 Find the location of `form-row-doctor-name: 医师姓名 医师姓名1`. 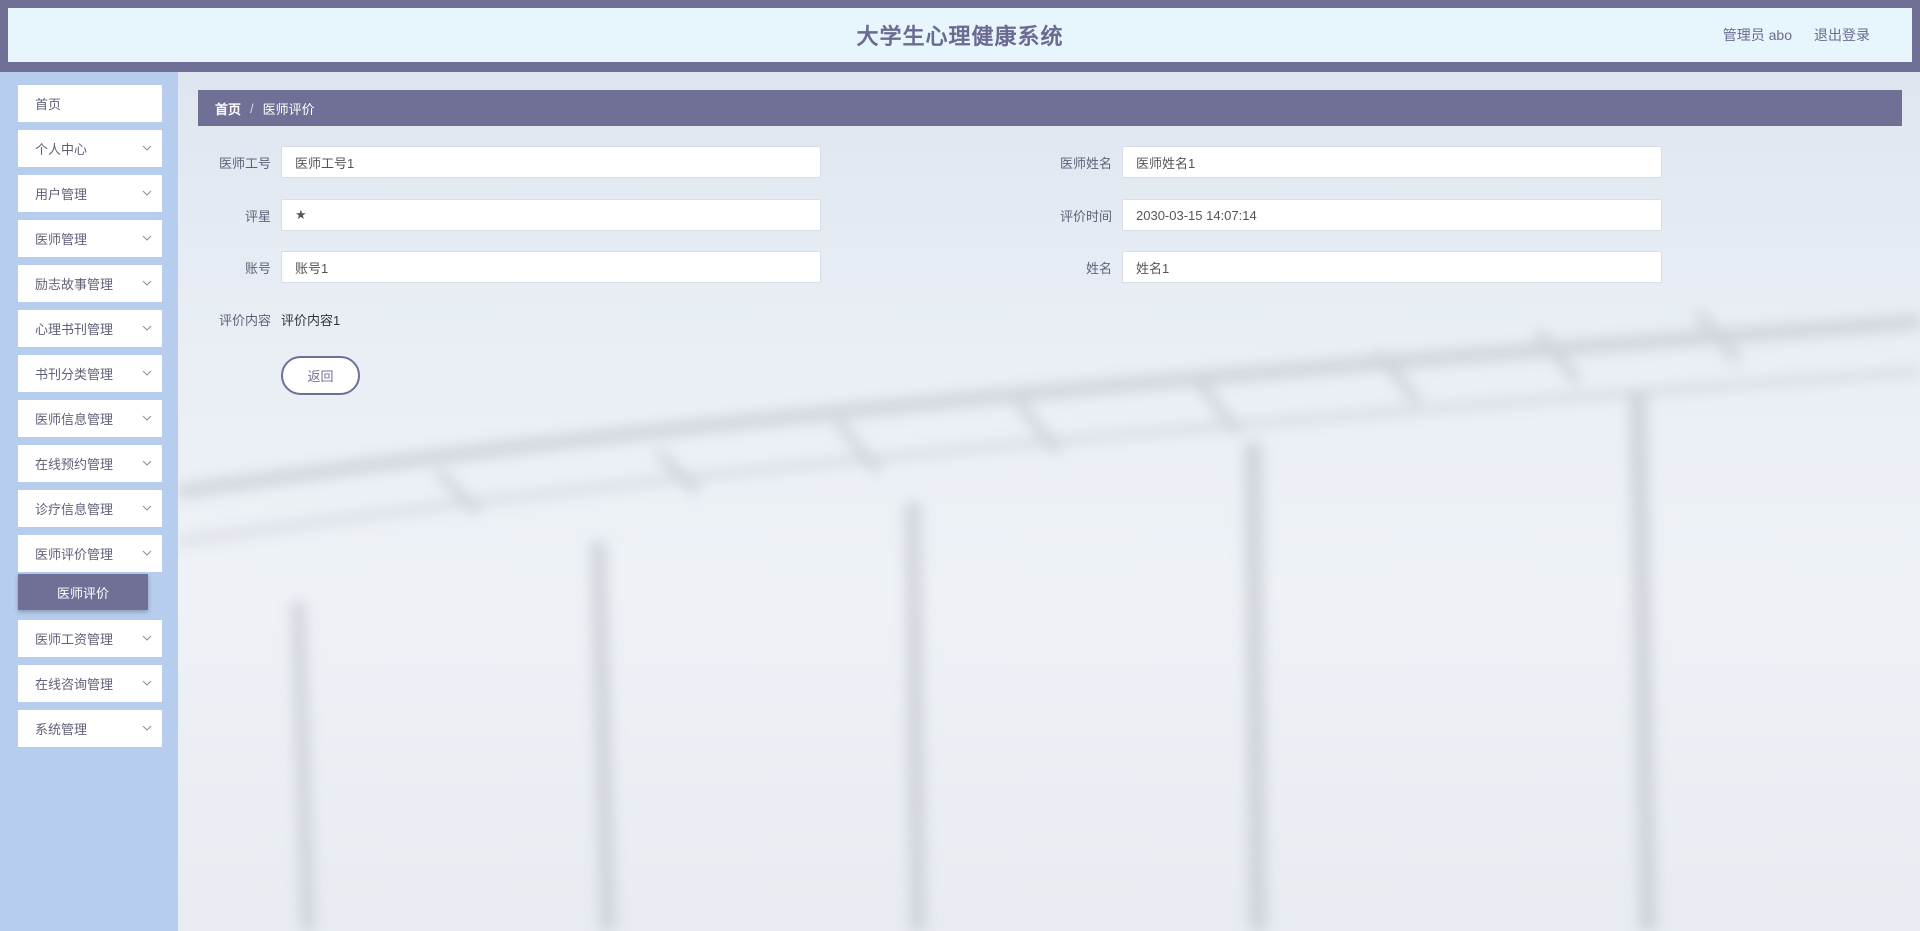

form-row-doctor-name: 医师姓名 医师姓名1 is located at coordinates (1354, 162).